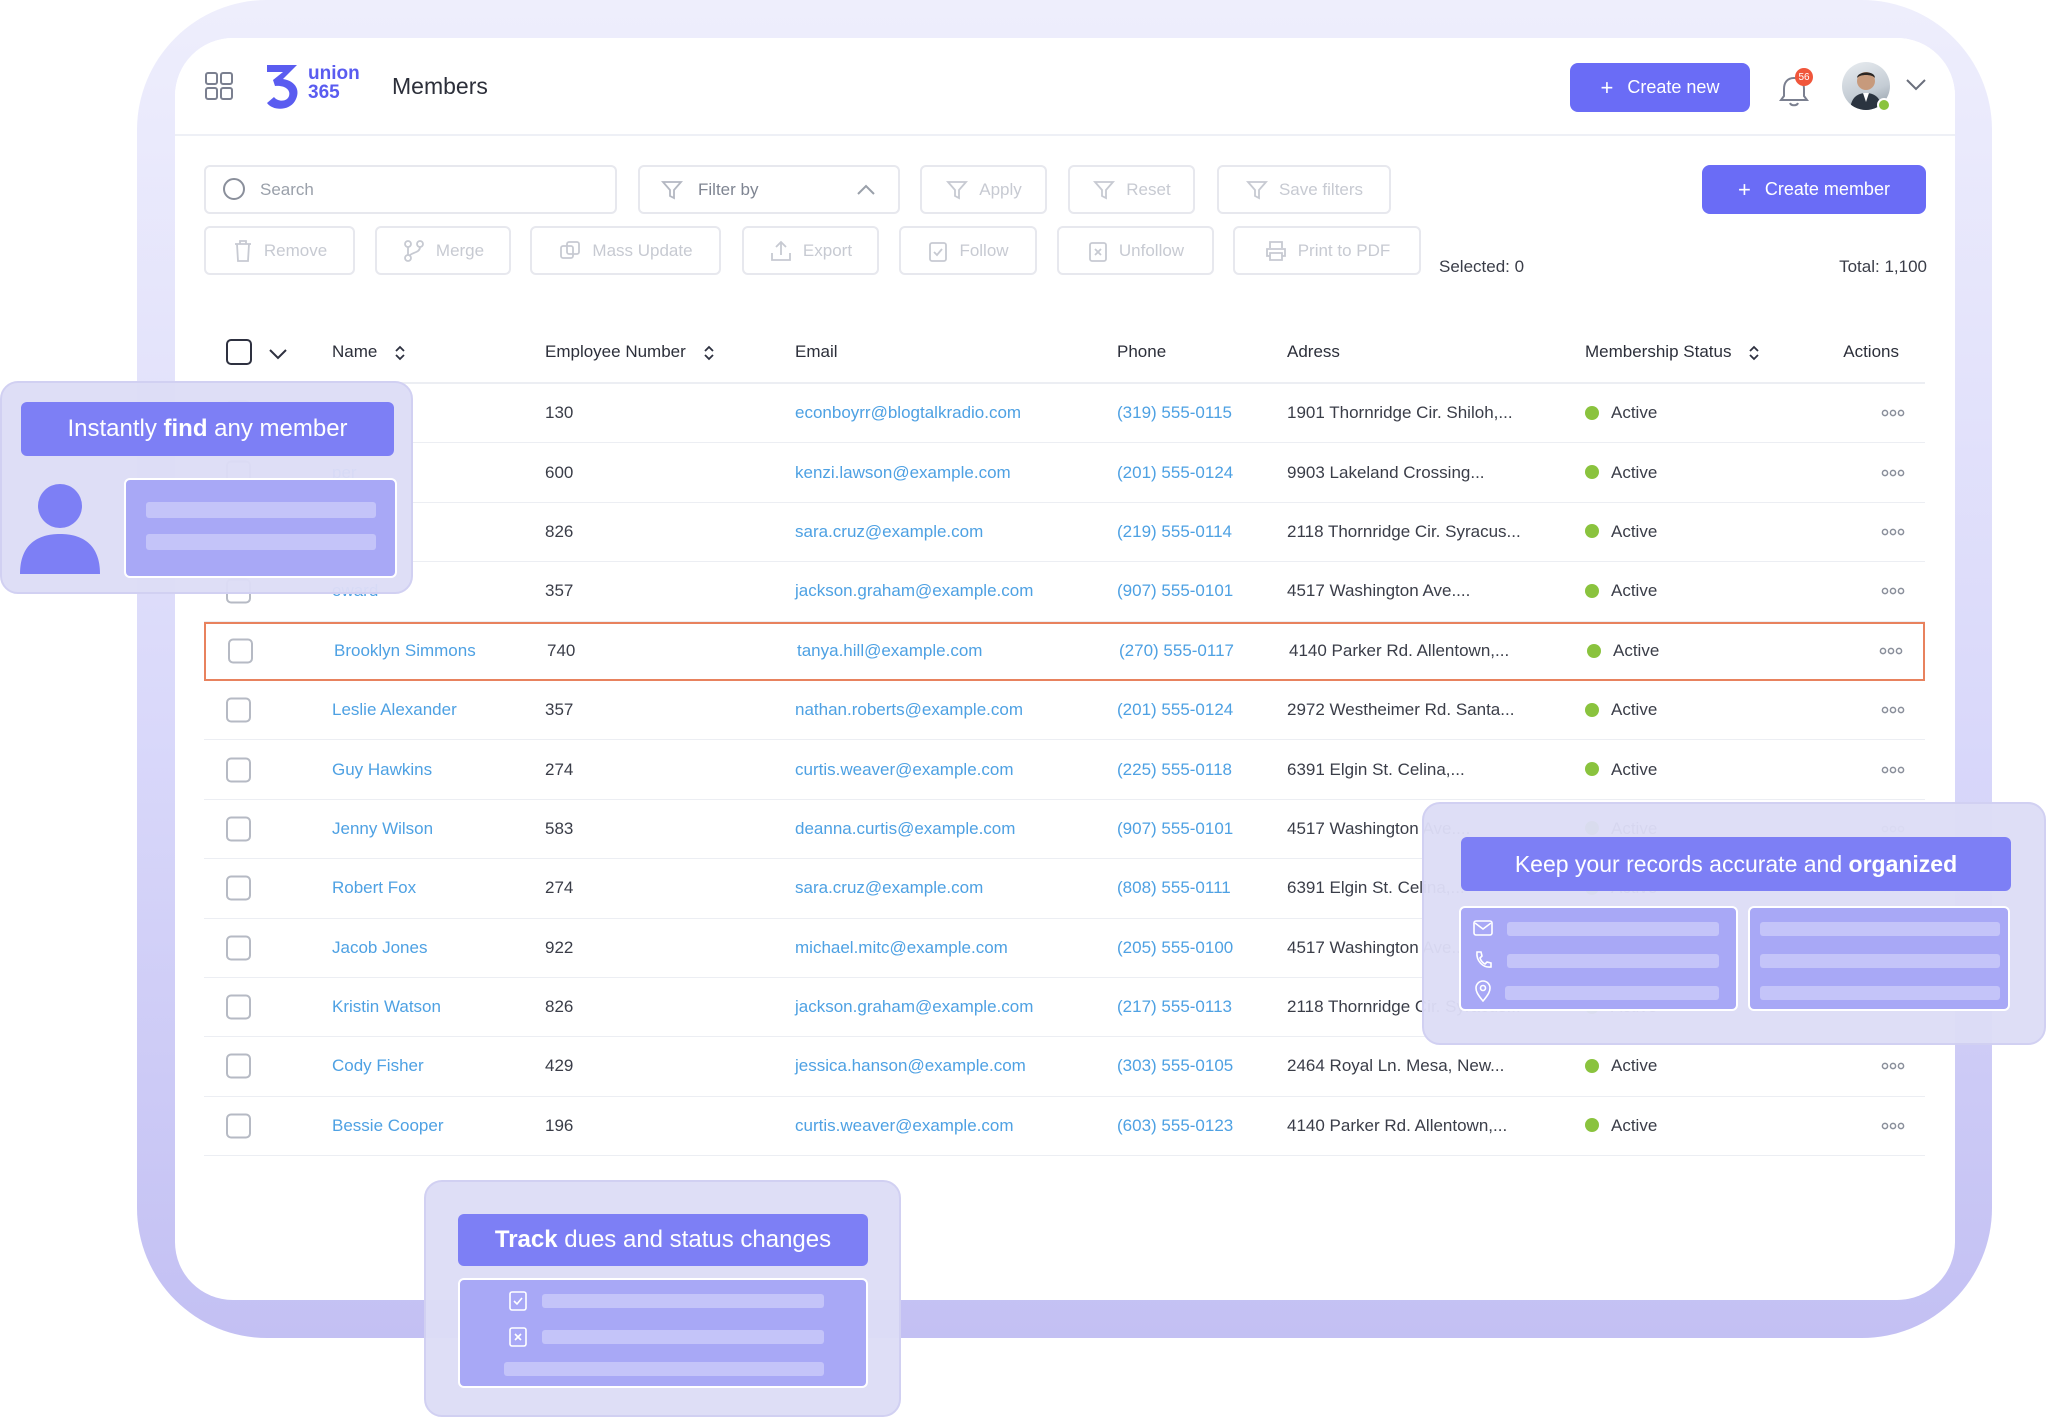 This screenshot has width=2046, height=1417. I want to click on phone-link: (205) 555-0100, so click(1175, 948).